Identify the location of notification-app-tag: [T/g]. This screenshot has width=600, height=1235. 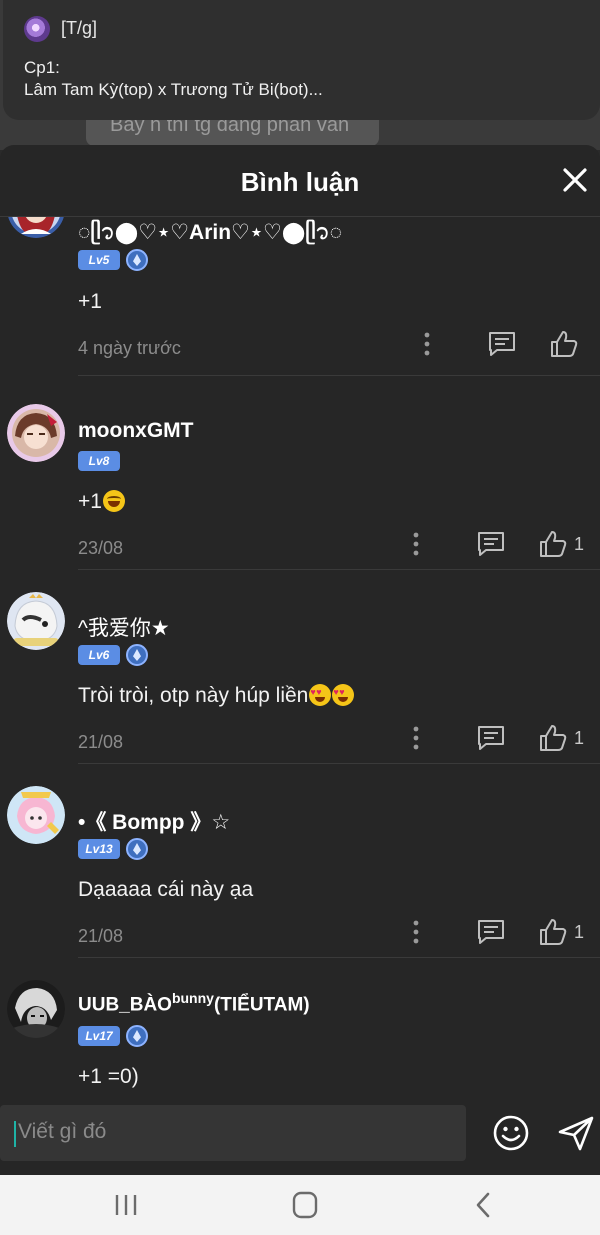
(79, 28).